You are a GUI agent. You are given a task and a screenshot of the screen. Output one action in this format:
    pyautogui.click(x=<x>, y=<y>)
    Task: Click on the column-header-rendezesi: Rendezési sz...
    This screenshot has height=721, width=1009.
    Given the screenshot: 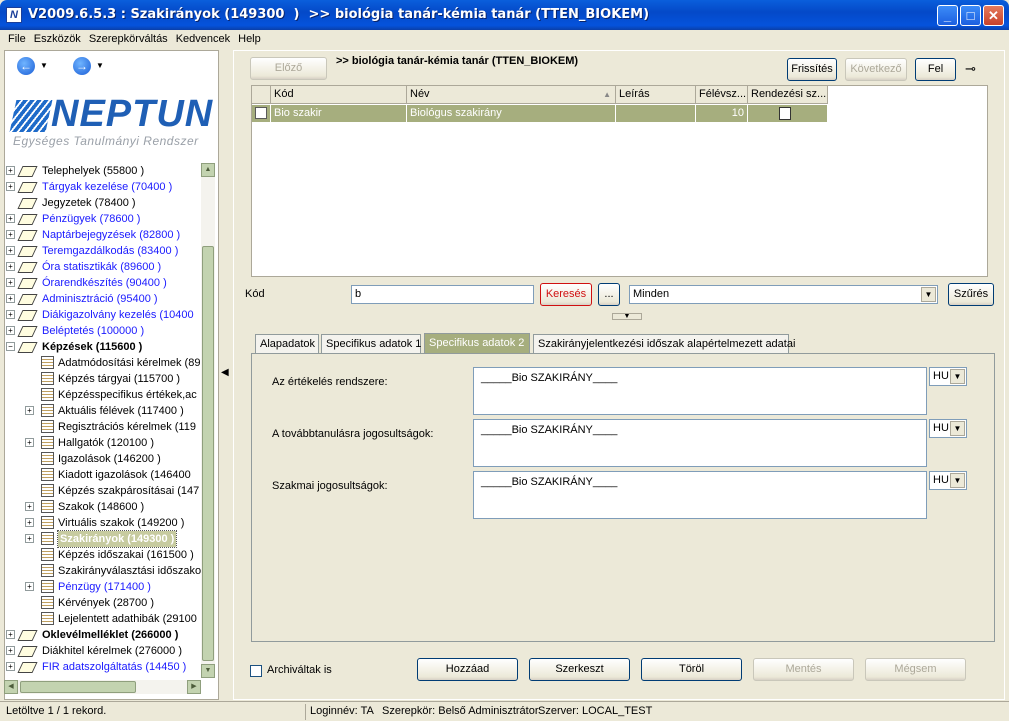 What is the action you would take?
    pyautogui.click(x=788, y=95)
    